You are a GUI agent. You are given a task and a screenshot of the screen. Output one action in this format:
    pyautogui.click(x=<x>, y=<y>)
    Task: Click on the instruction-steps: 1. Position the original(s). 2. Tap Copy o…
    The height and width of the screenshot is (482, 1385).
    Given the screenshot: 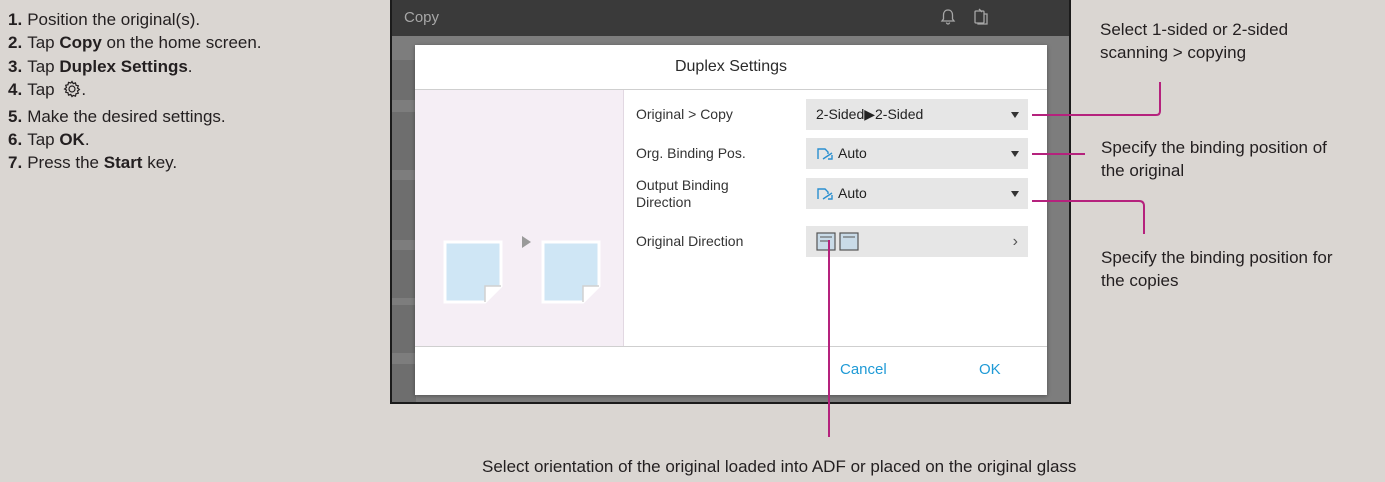 What is the action you would take?
    pyautogui.click(x=135, y=91)
    